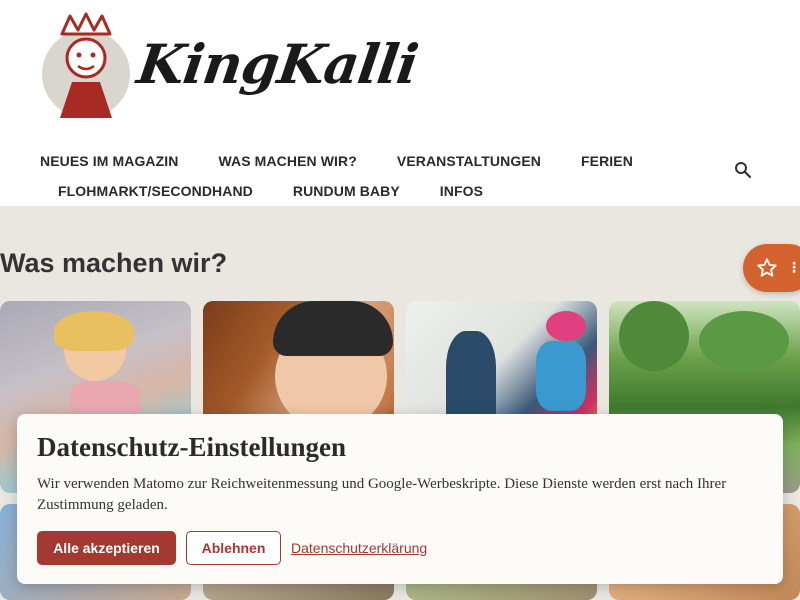 The width and height of the screenshot is (800, 600). I want to click on reject-button: Ablehnen, so click(233, 548).